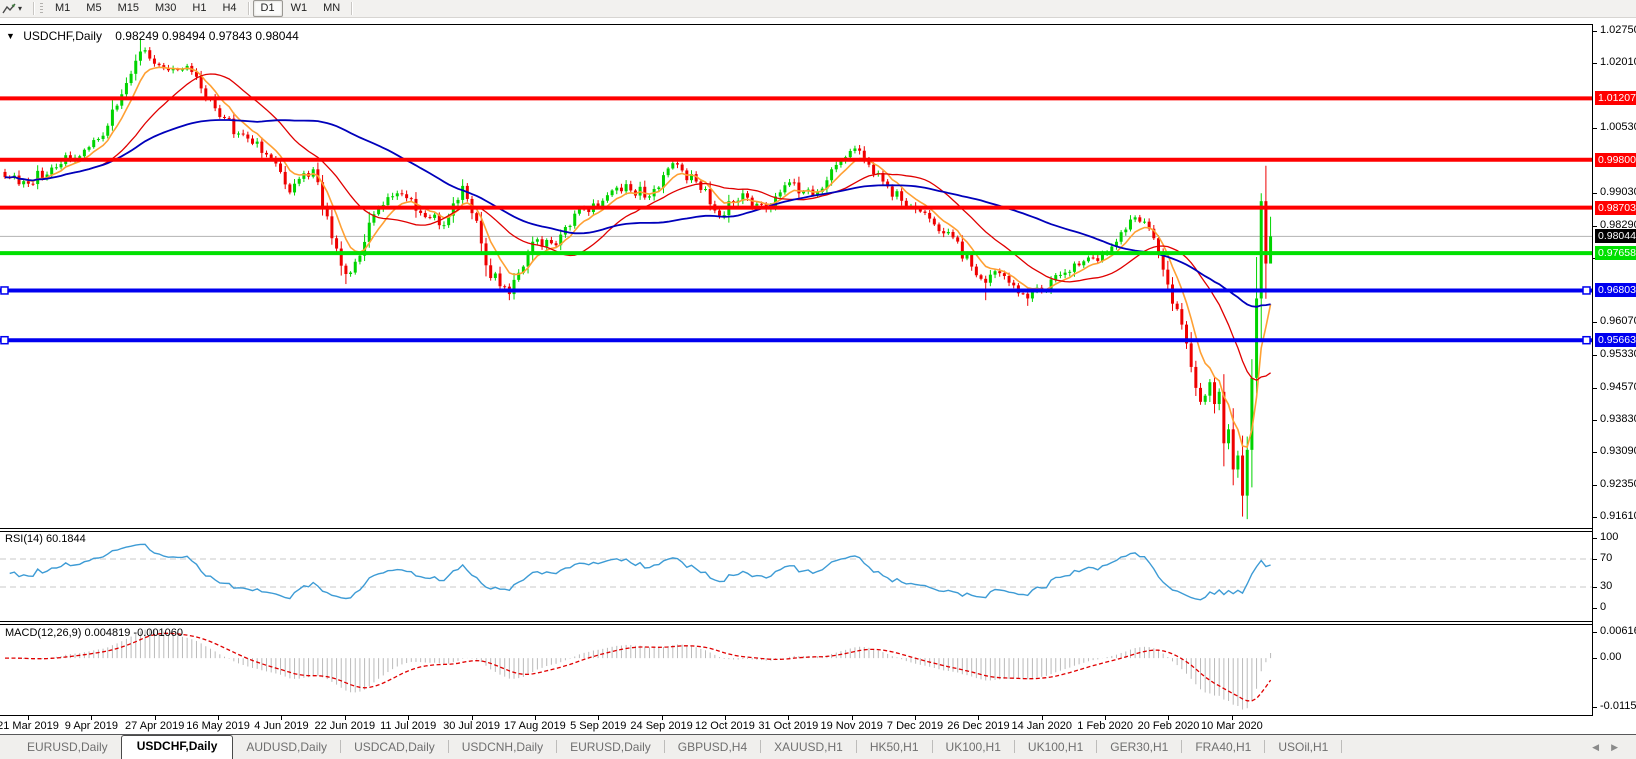  What do you see at coordinates (808, 748) in the screenshot?
I see `chart-tab-xauusd-h1: XAUUSD,H1` at bounding box center [808, 748].